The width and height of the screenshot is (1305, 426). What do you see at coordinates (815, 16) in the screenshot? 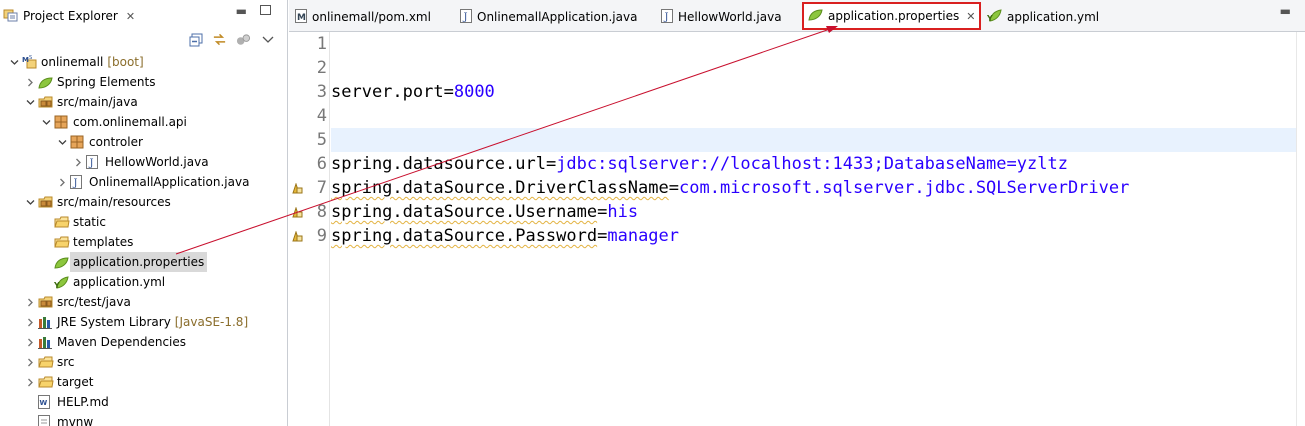
I see `spring-leaf-icon` at bounding box center [815, 16].